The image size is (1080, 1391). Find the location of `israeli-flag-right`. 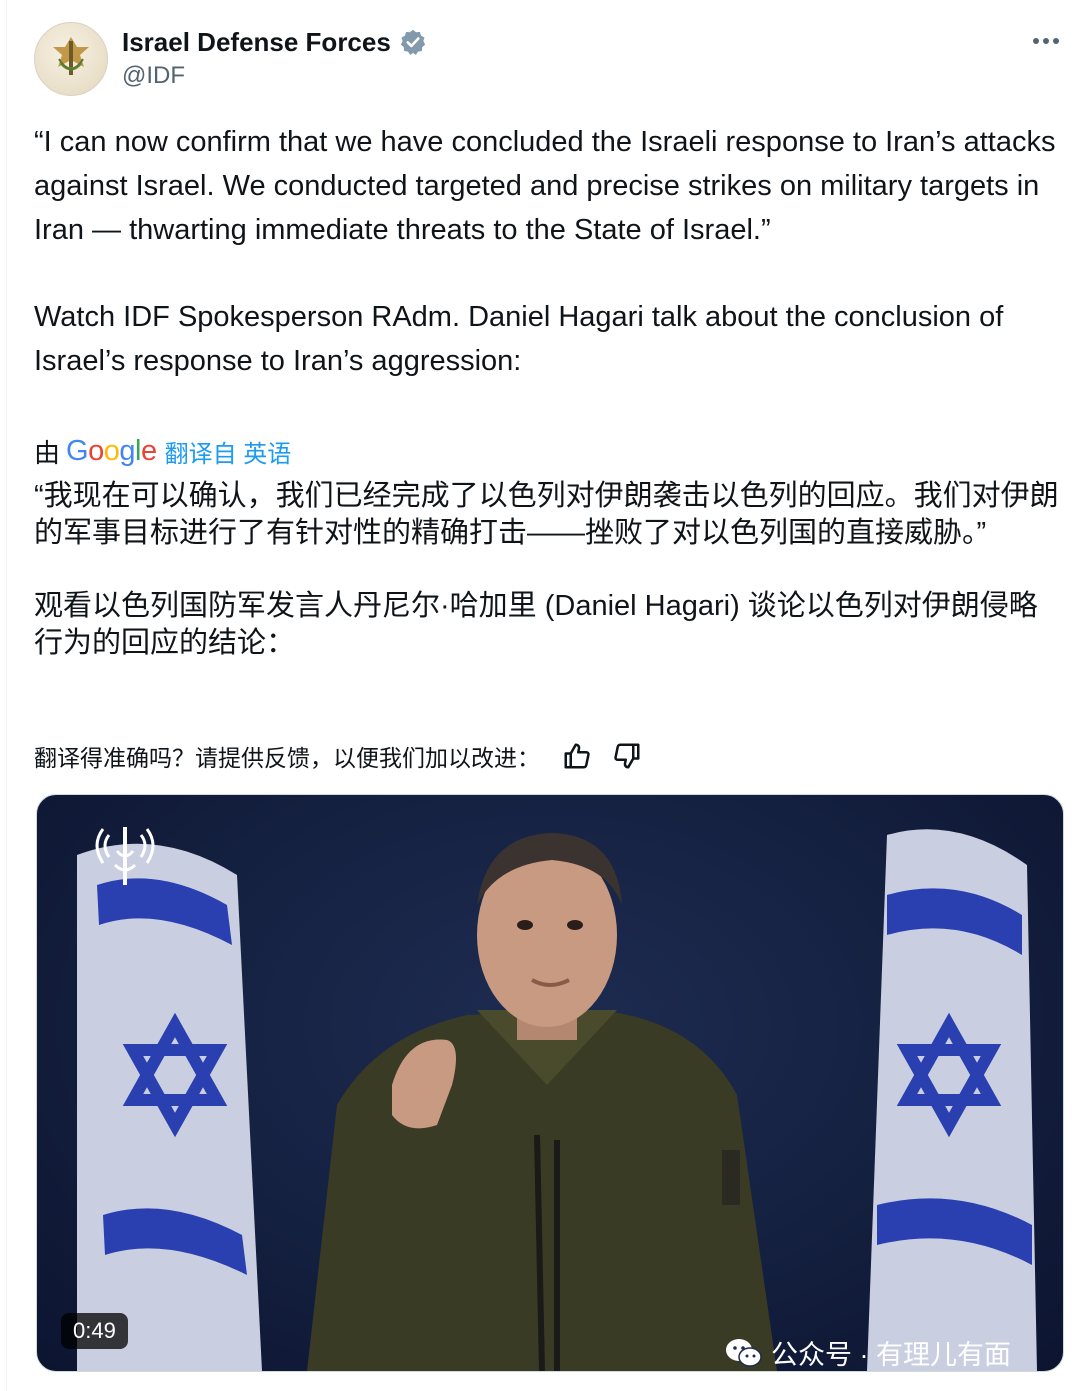

israeli-flag-right is located at coordinates (952, 1100).